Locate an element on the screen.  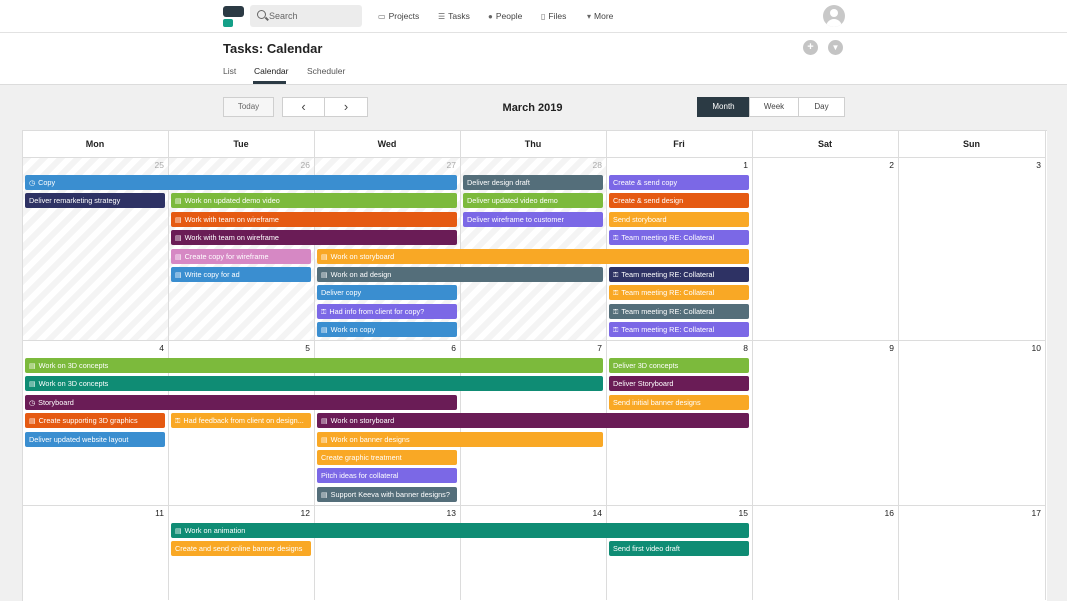
search-input: Search is located at coordinates (306, 16).